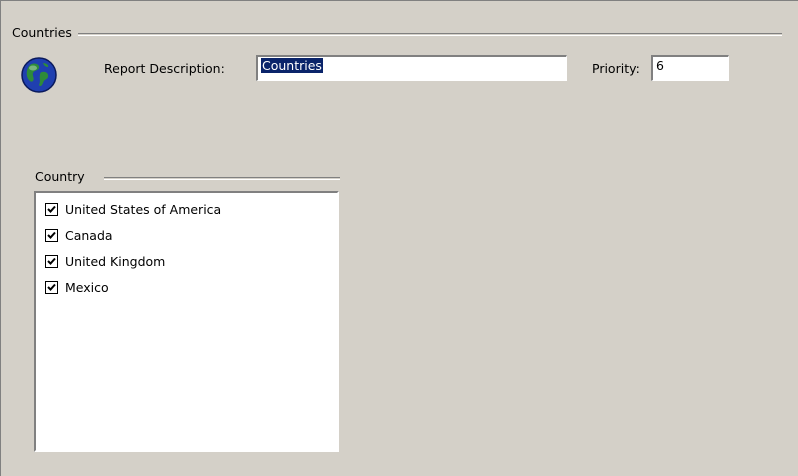  What do you see at coordinates (397, 34) in the screenshot?
I see `countries-groupbox-line` at bounding box center [397, 34].